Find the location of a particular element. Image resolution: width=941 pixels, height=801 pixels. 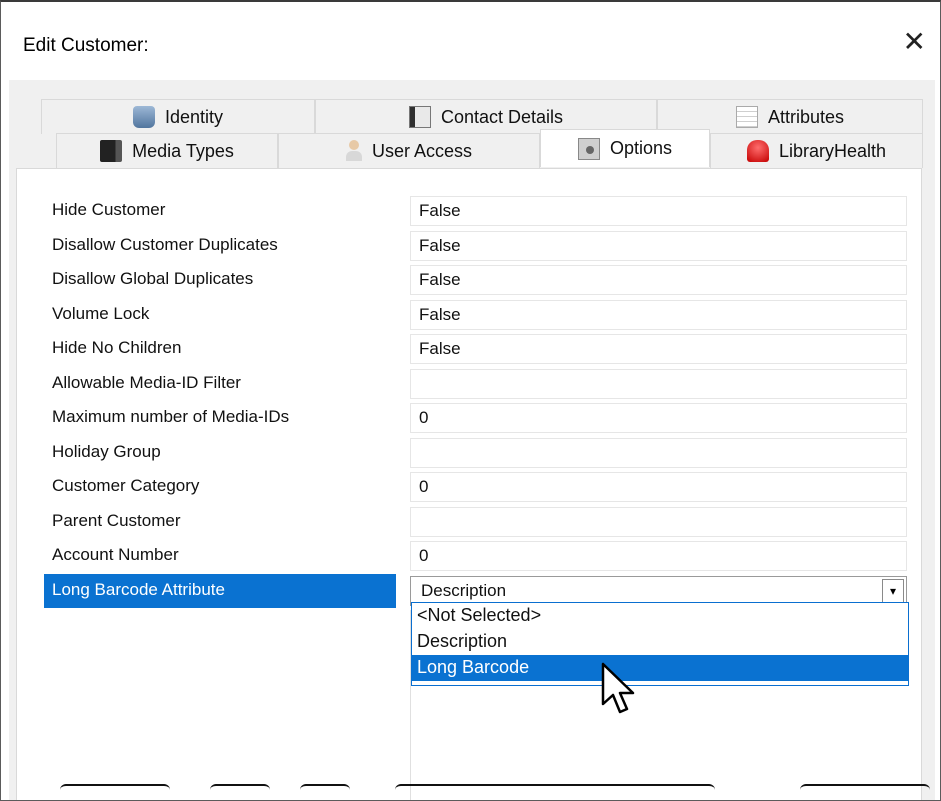

media-types-icon is located at coordinates (111, 151).